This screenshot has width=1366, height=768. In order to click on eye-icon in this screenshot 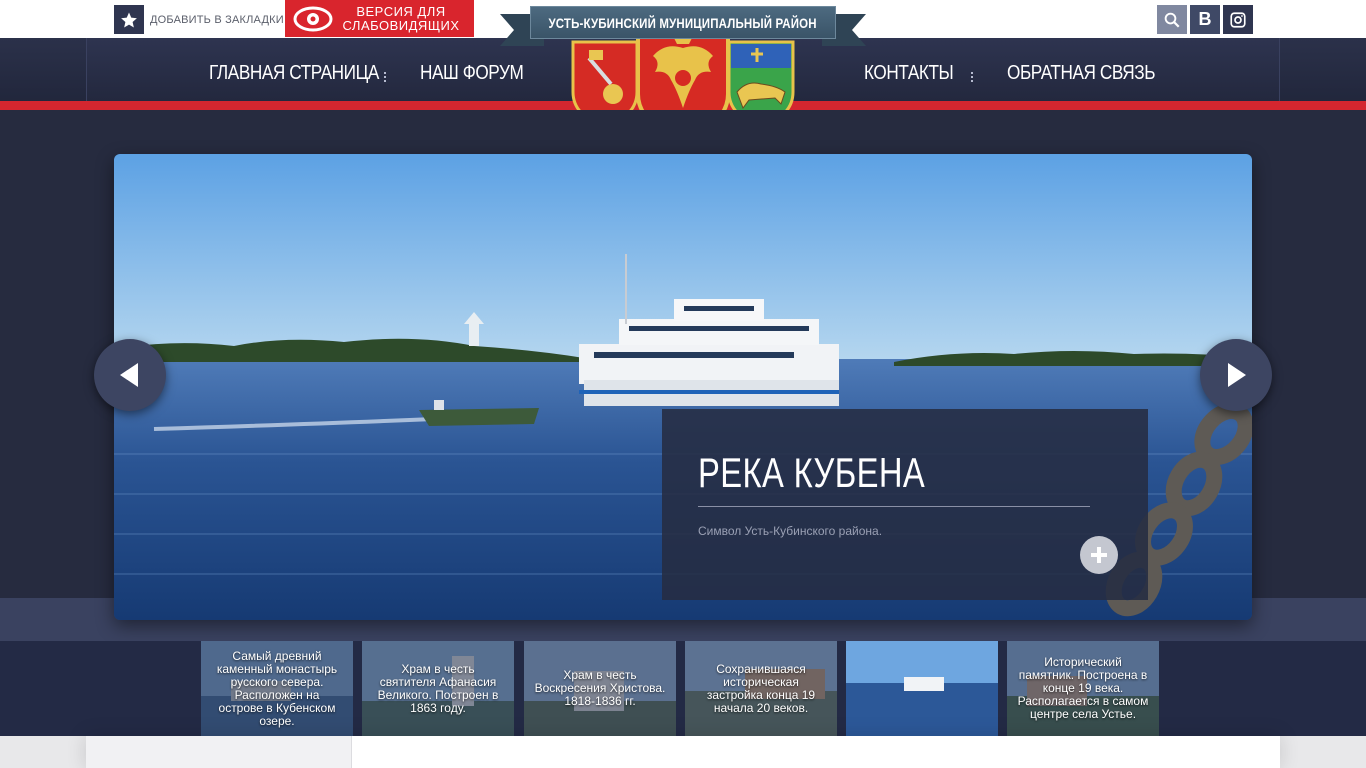, I will do `click(313, 18)`.